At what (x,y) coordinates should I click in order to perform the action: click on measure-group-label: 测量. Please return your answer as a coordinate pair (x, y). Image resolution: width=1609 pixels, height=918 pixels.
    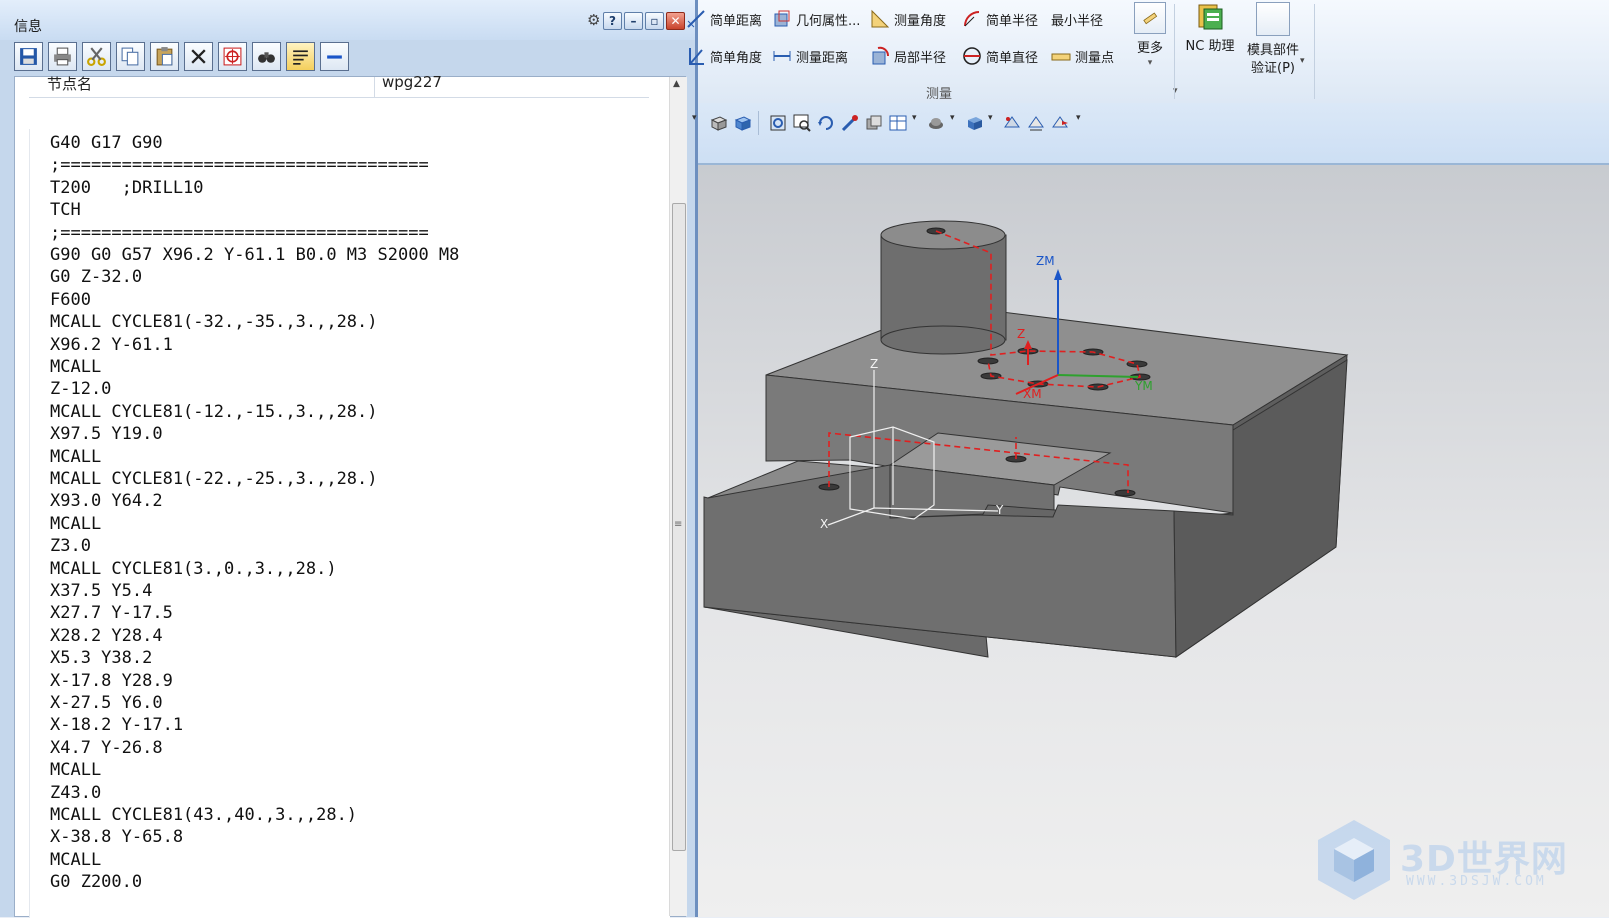
    Looking at the image, I should click on (939, 94).